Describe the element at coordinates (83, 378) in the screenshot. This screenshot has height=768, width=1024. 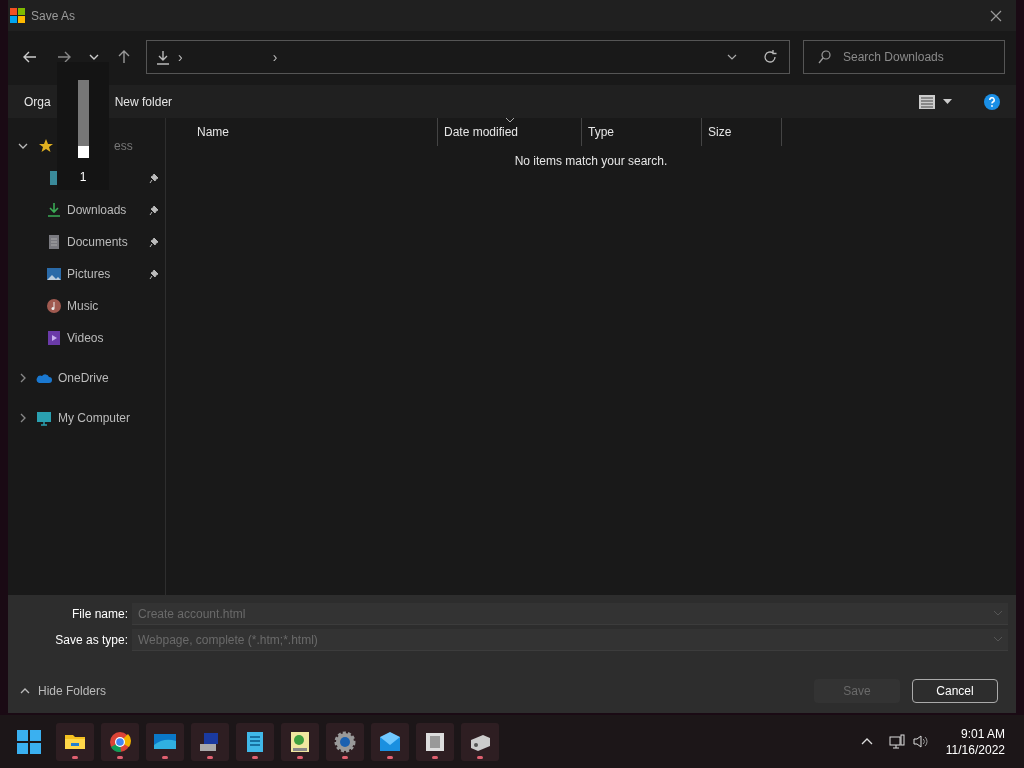
I see `sidebar-item: OneDrive` at that location.